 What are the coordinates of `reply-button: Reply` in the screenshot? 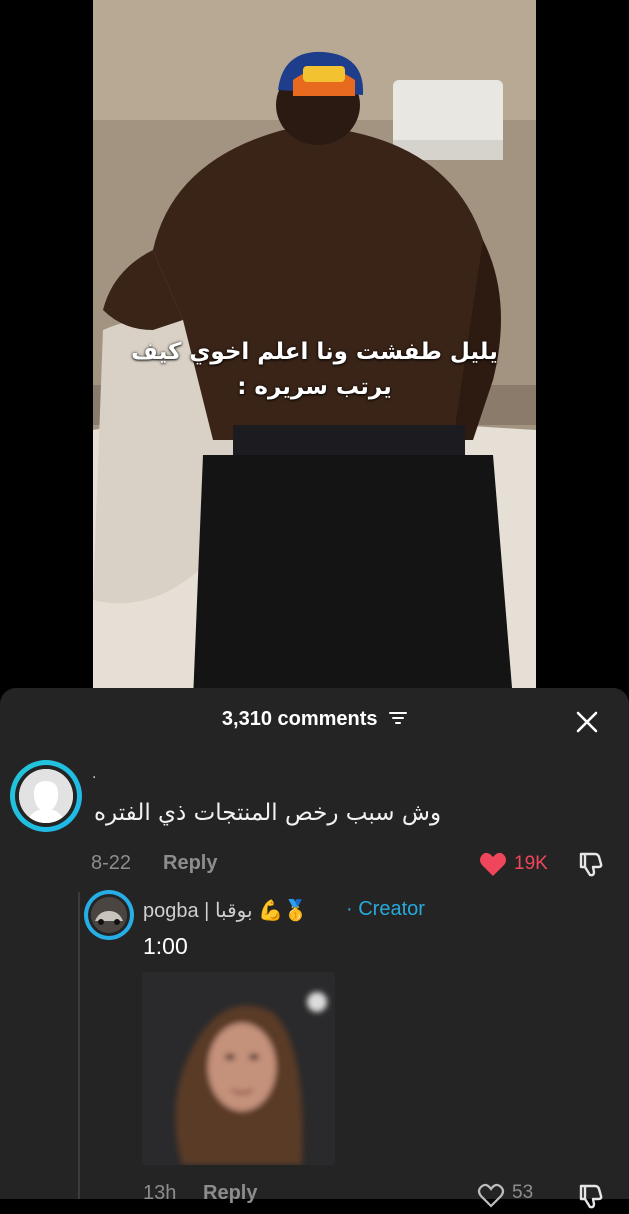 It's located at (190, 863).